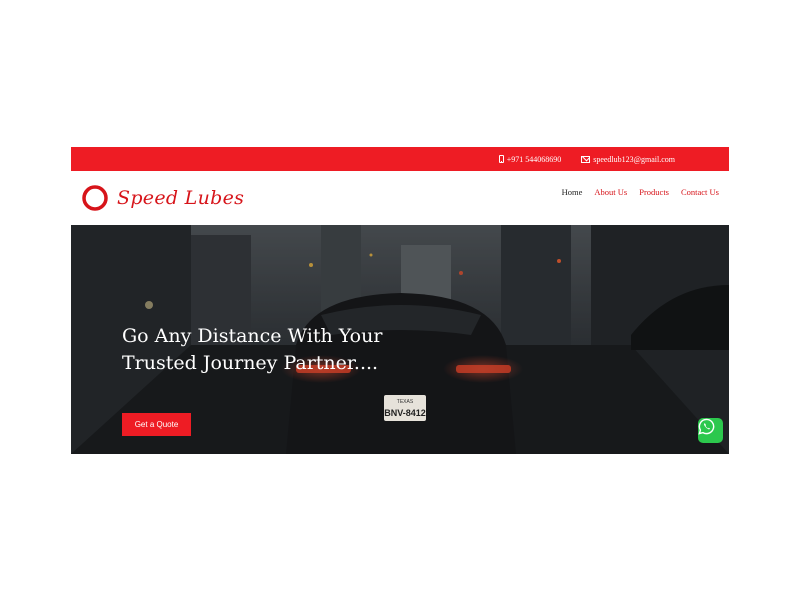 This screenshot has height=600, width=800. Describe the element at coordinates (252, 336) in the screenshot. I see `hero-title-line1: Go Any Distance With Your` at that location.